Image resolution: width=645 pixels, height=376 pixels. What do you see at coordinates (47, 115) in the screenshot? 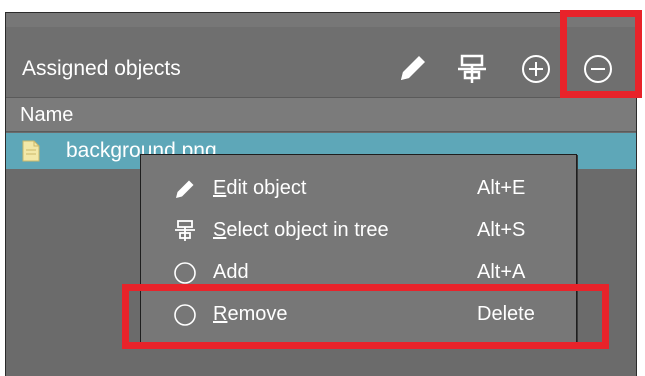
I see `column-header-label: Name` at bounding box center [47, 115].